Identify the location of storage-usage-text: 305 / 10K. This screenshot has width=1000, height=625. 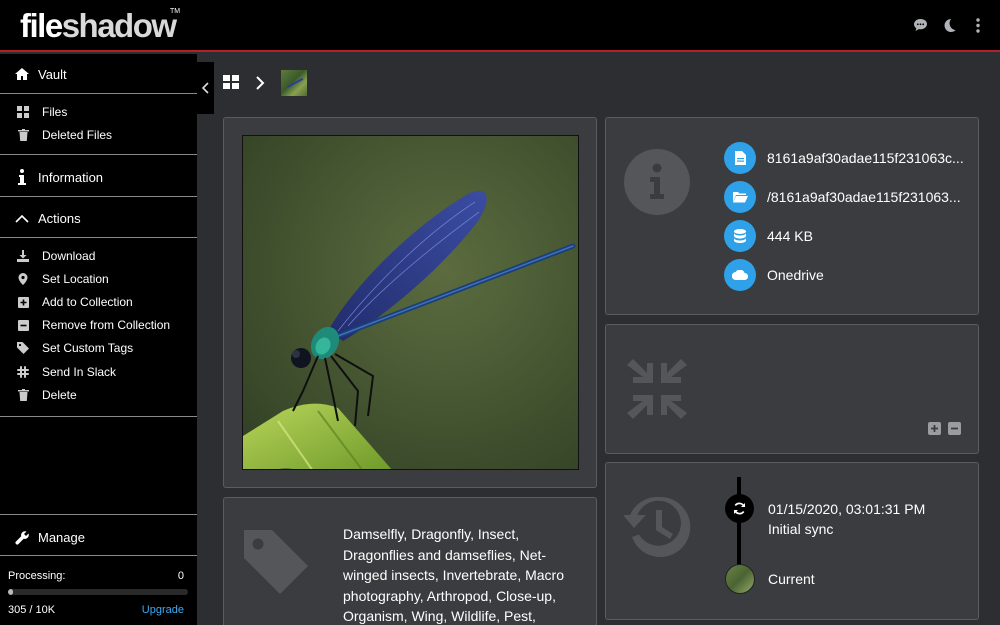
(32, 610).